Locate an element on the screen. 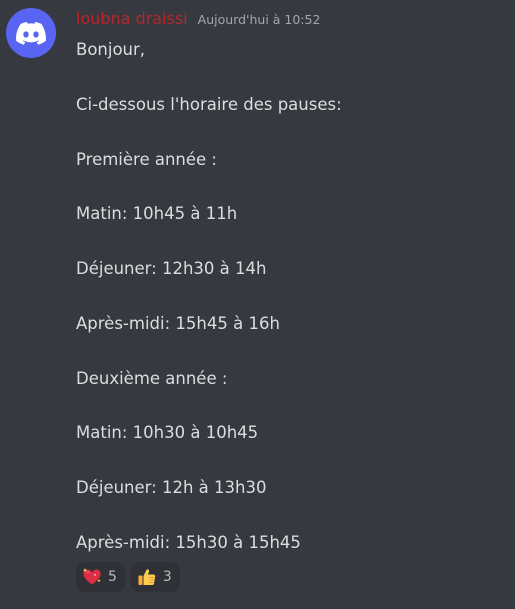 Image resolution: width=515 pixels, height=609 pixels. message-line: Après-midi: 15h45 à 16h is located at coordinates (178, 323).